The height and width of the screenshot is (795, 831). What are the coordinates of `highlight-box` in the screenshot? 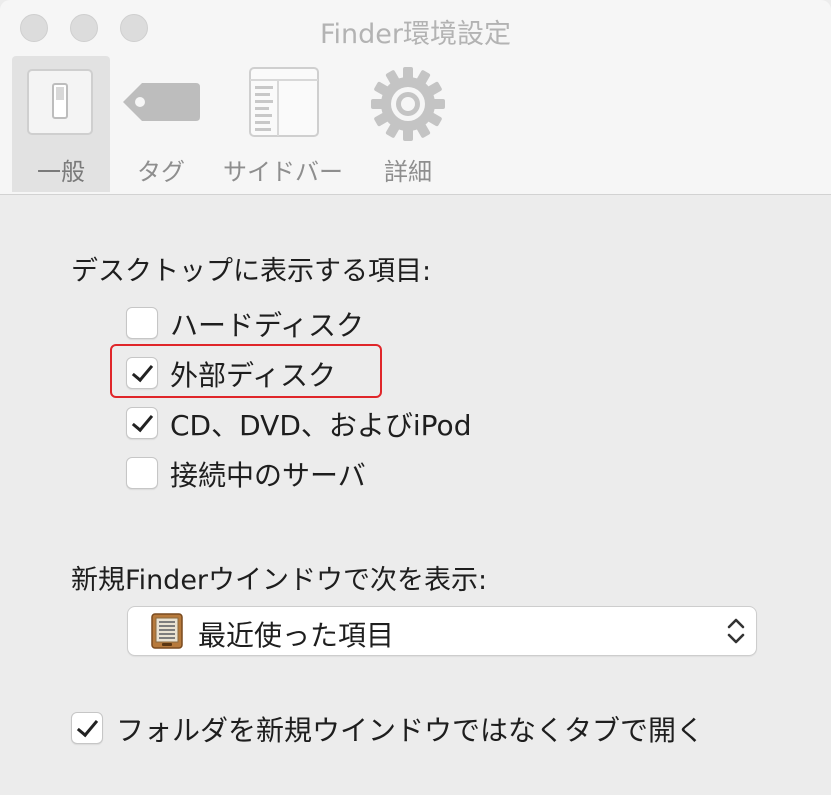 It's located at (246, 371).